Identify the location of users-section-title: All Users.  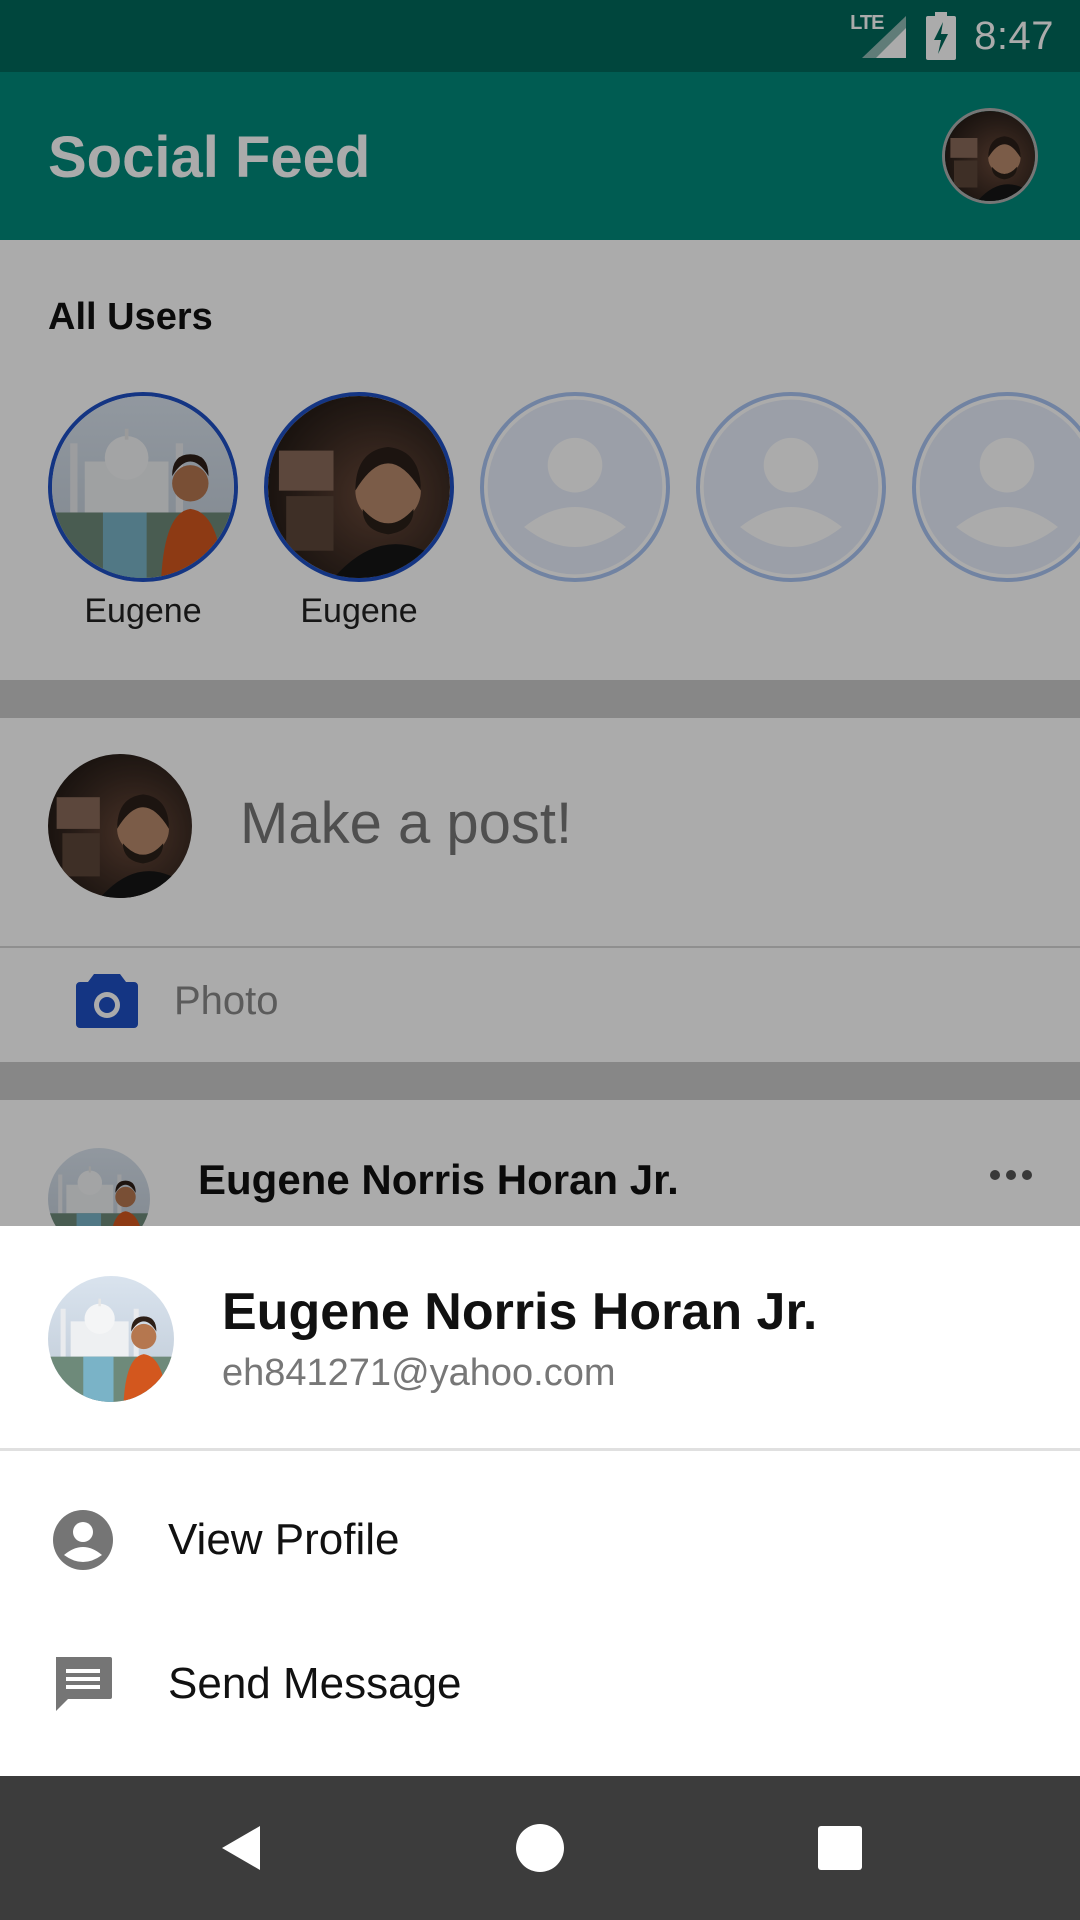
(130, 317).